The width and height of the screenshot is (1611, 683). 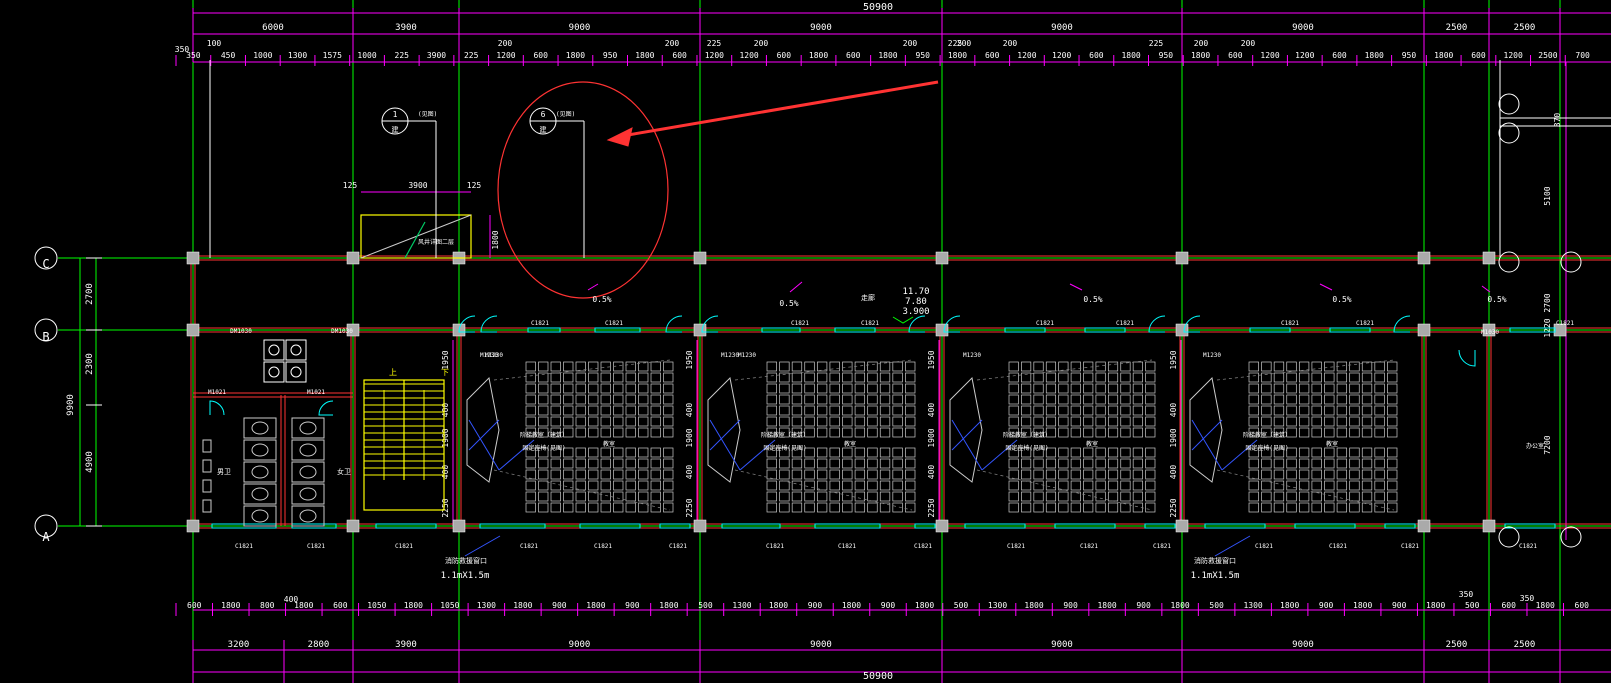 I want to click on toilet-fixture, so click(x=260, y=494).